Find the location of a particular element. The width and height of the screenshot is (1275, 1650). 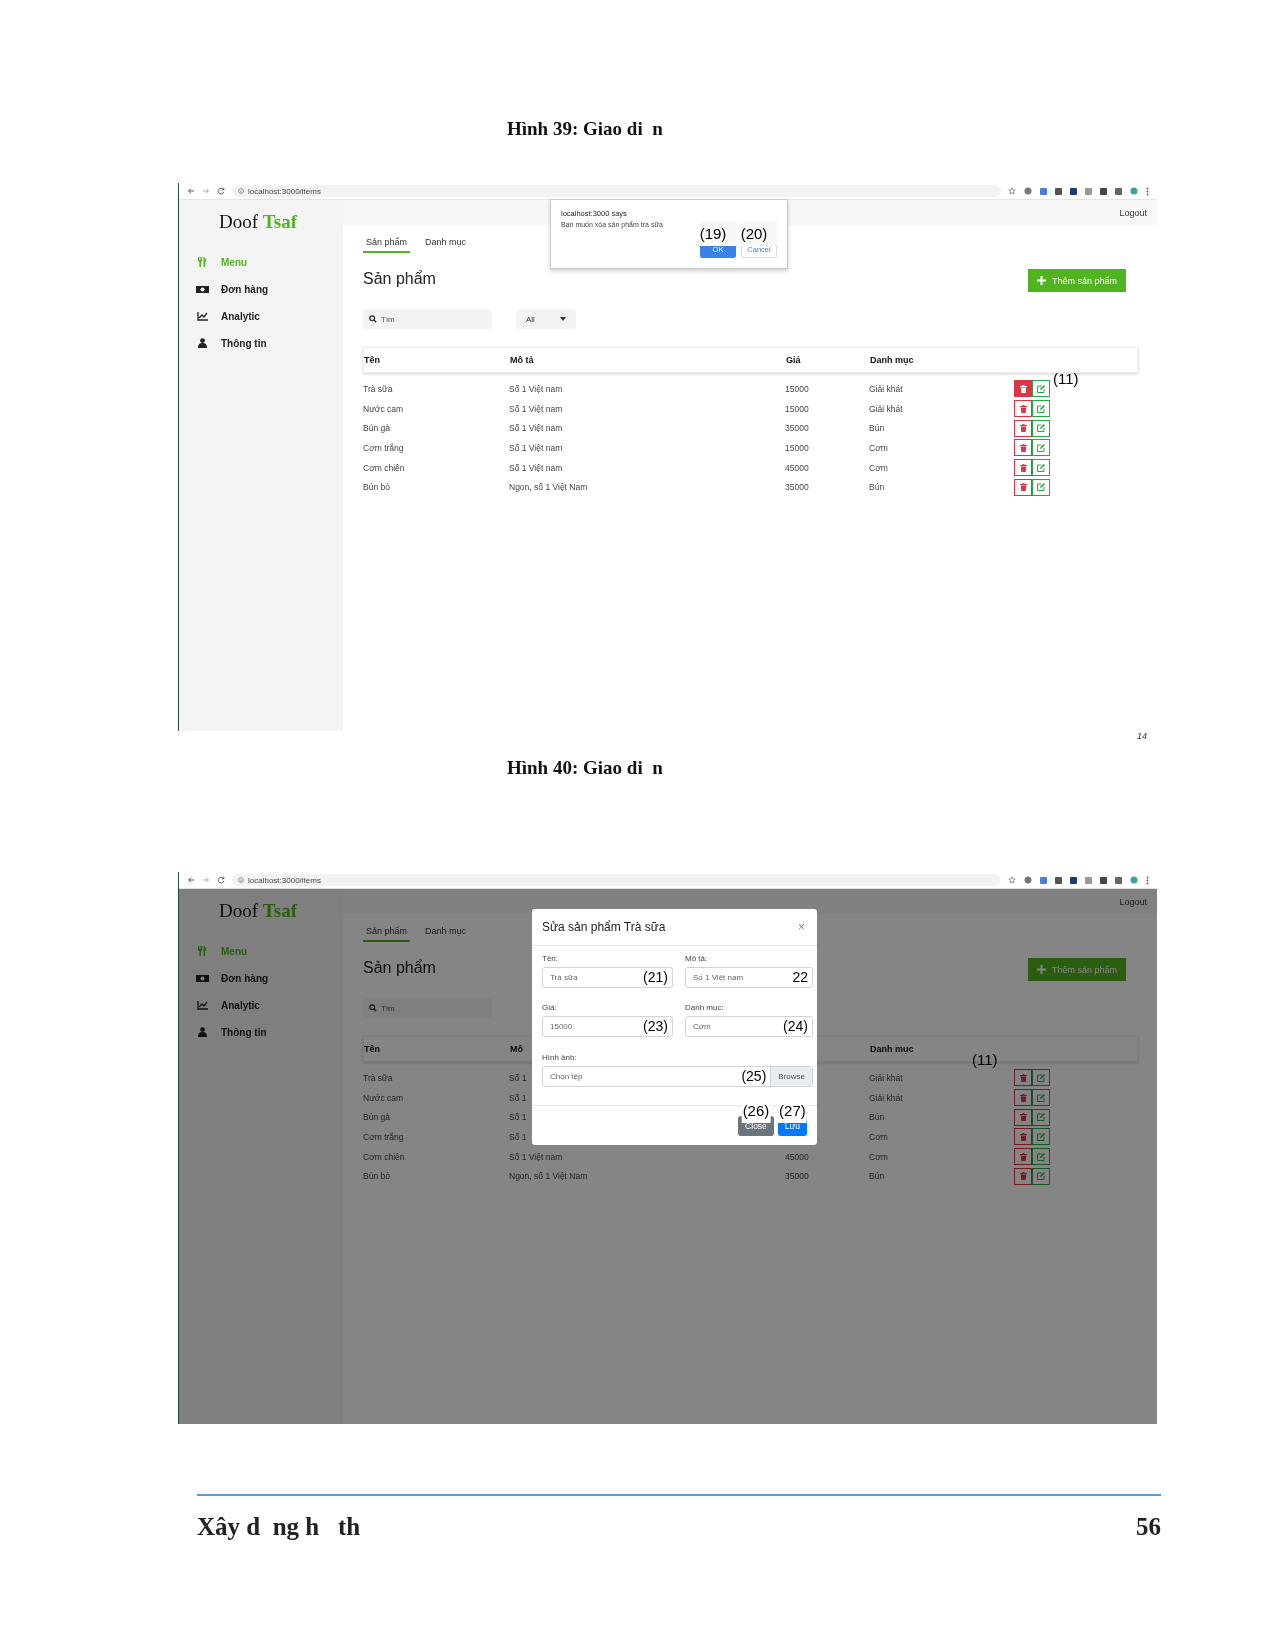

close-button: × is located at coordinates (801, 927).